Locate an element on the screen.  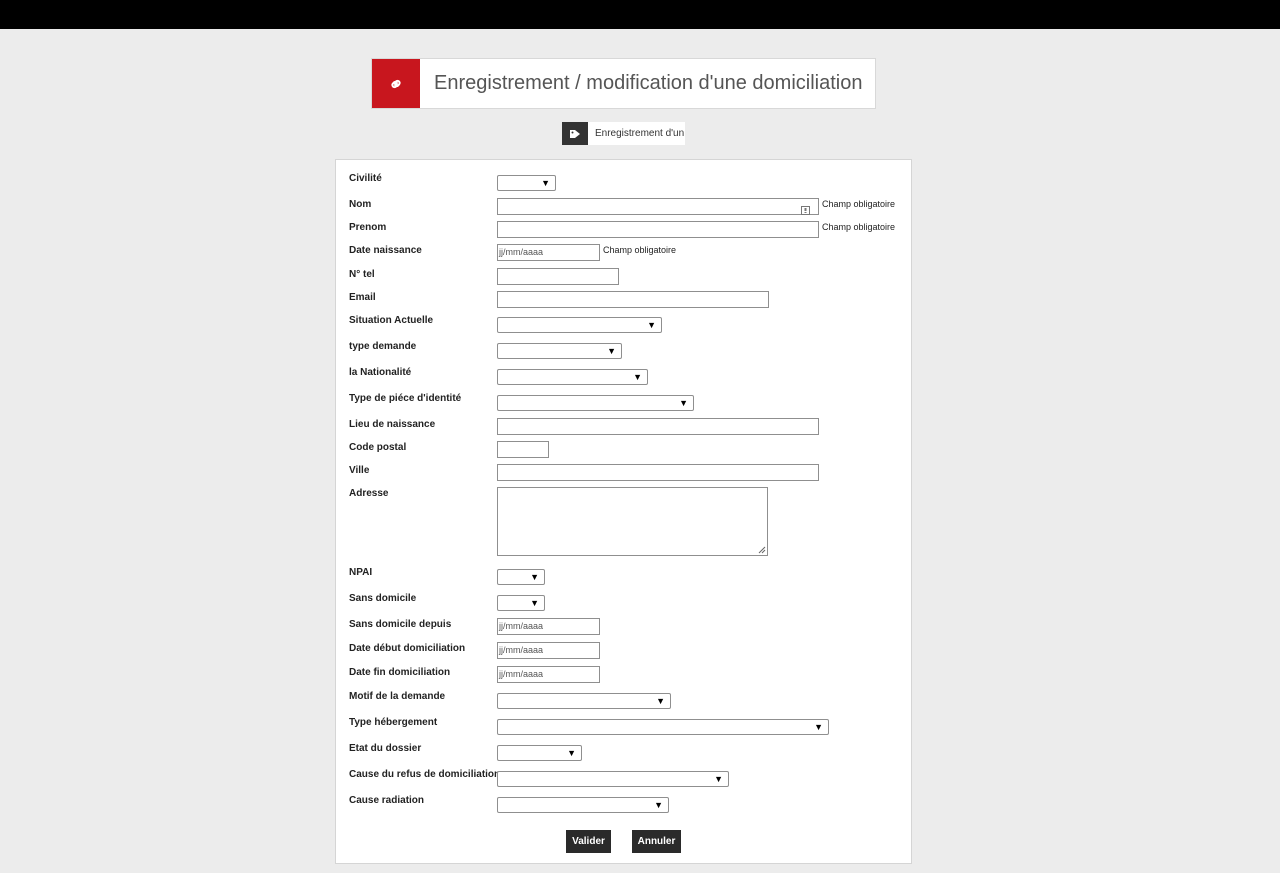
prenom-label: Prenom is located at coordinates (368, 227).